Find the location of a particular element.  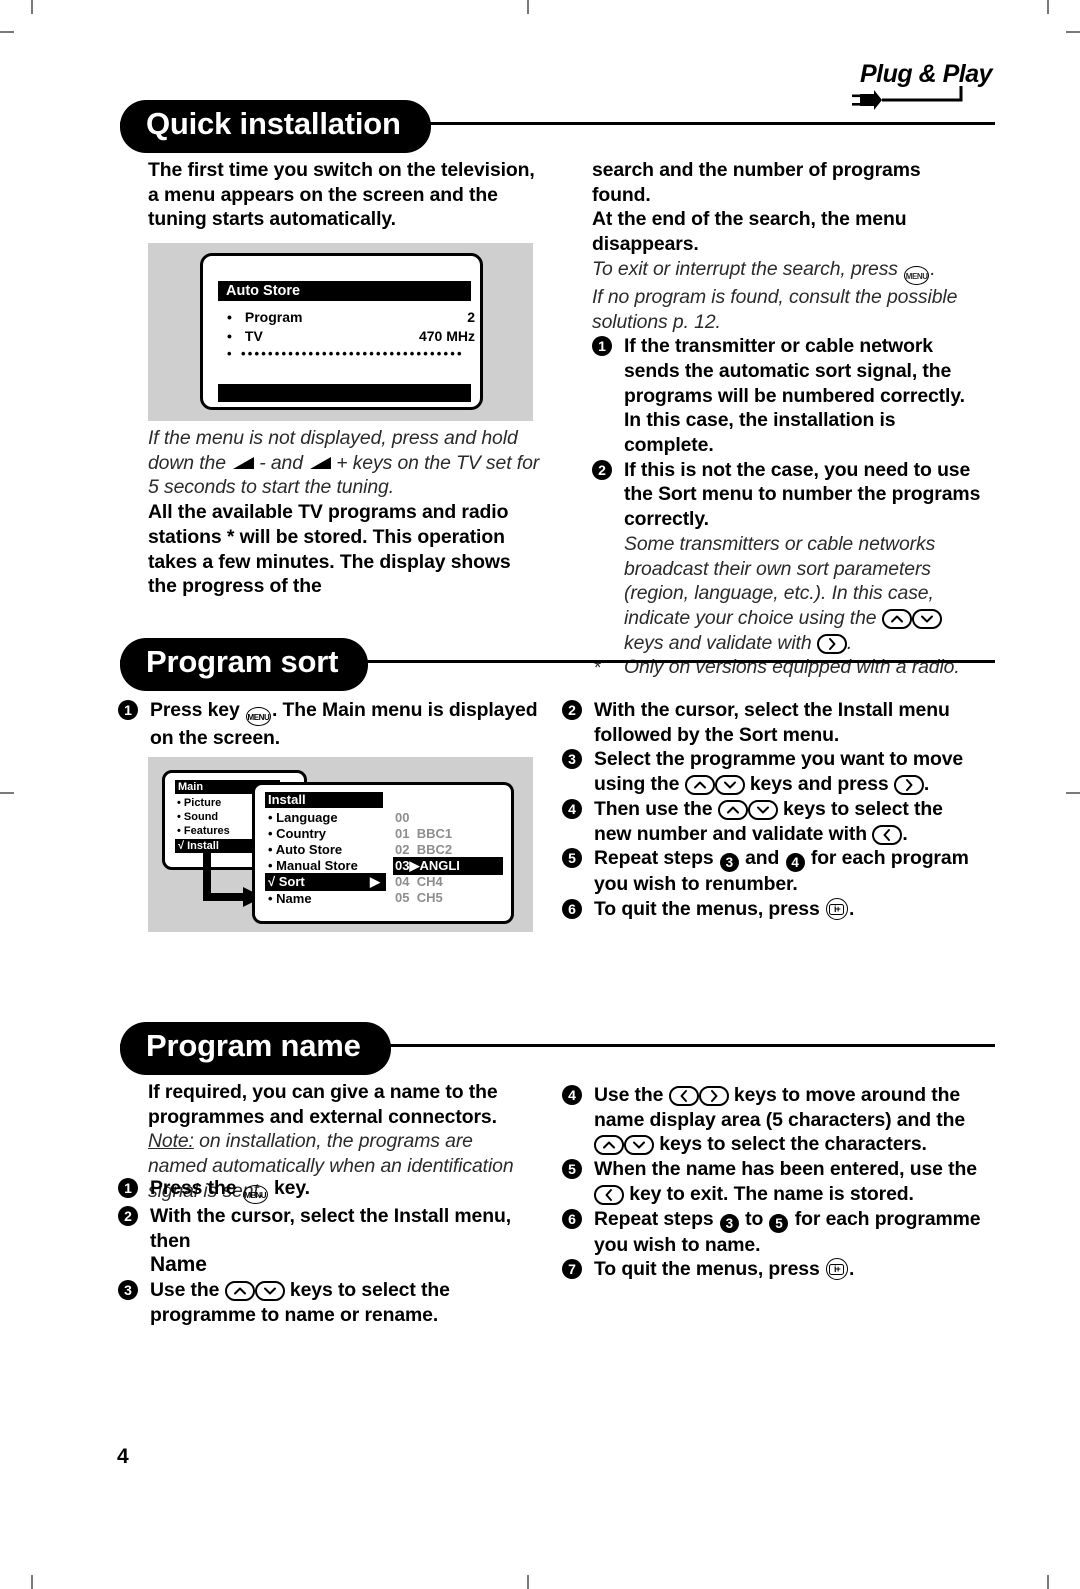

channel-row-00: 00 is located at coordinates (406, 817).